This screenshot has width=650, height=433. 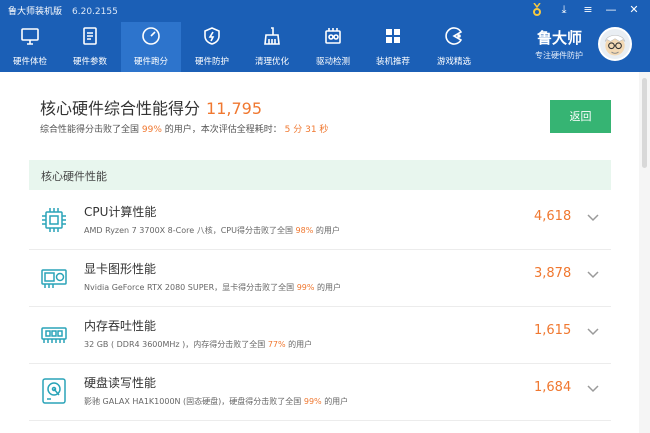 What do you see at coordinates (212, 36) in the screenshot?
I see `shield-icon` at bounding box center [212, 36].